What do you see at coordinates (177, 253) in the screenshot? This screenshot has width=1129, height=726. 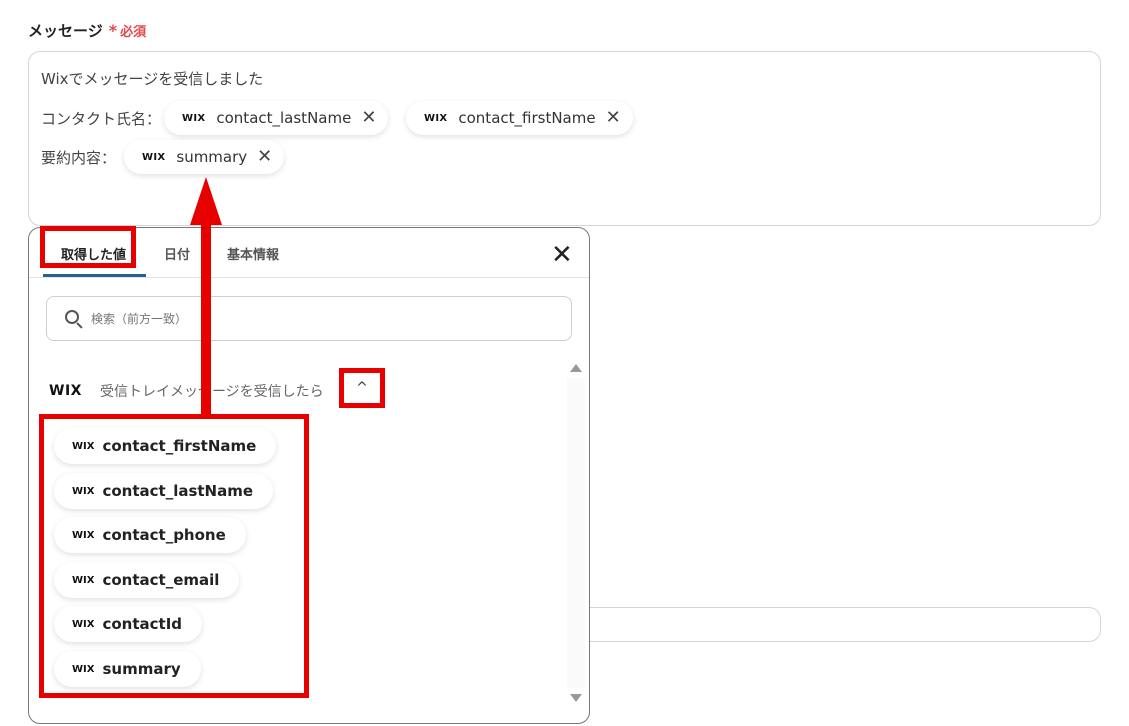 I see `tab-date: 日付` at bounding box center [177, 253].